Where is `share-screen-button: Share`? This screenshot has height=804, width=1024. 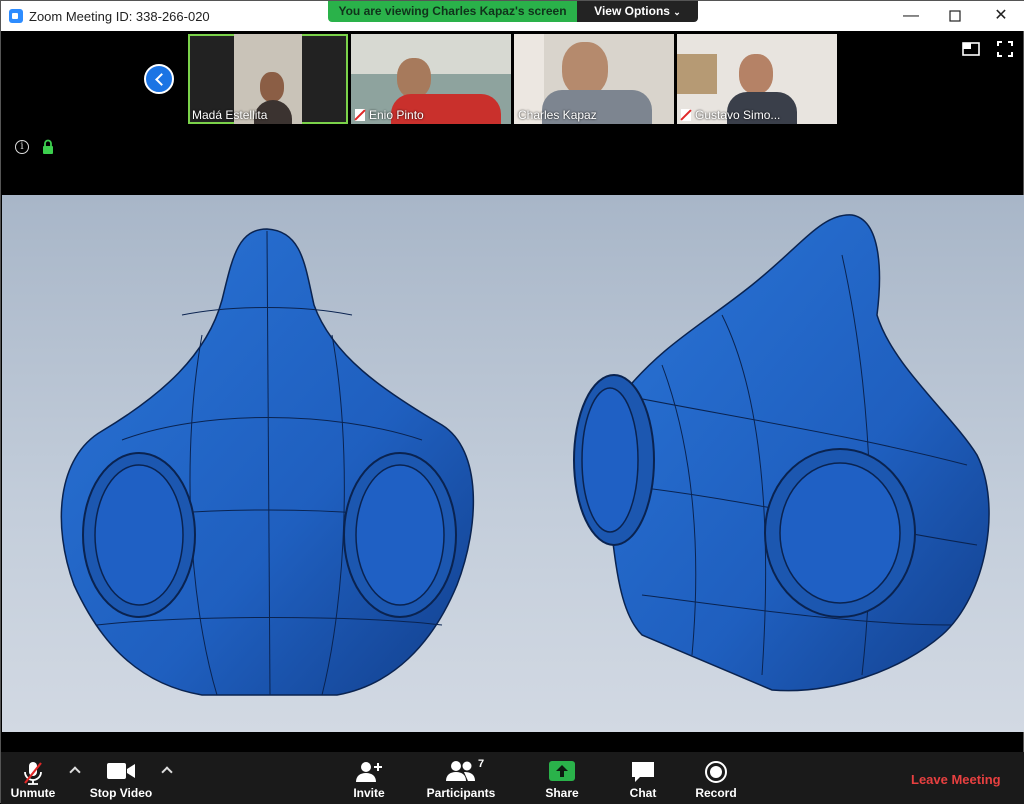 share-screen-button: Share is located at coordinates (562, 778).